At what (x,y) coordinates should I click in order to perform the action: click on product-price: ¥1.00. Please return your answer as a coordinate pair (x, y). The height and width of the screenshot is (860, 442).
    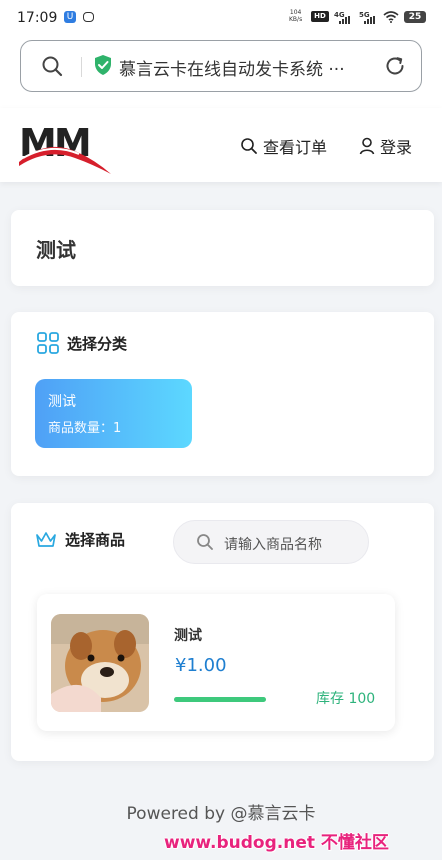
    Looking at the image, I should click on (201, 665).